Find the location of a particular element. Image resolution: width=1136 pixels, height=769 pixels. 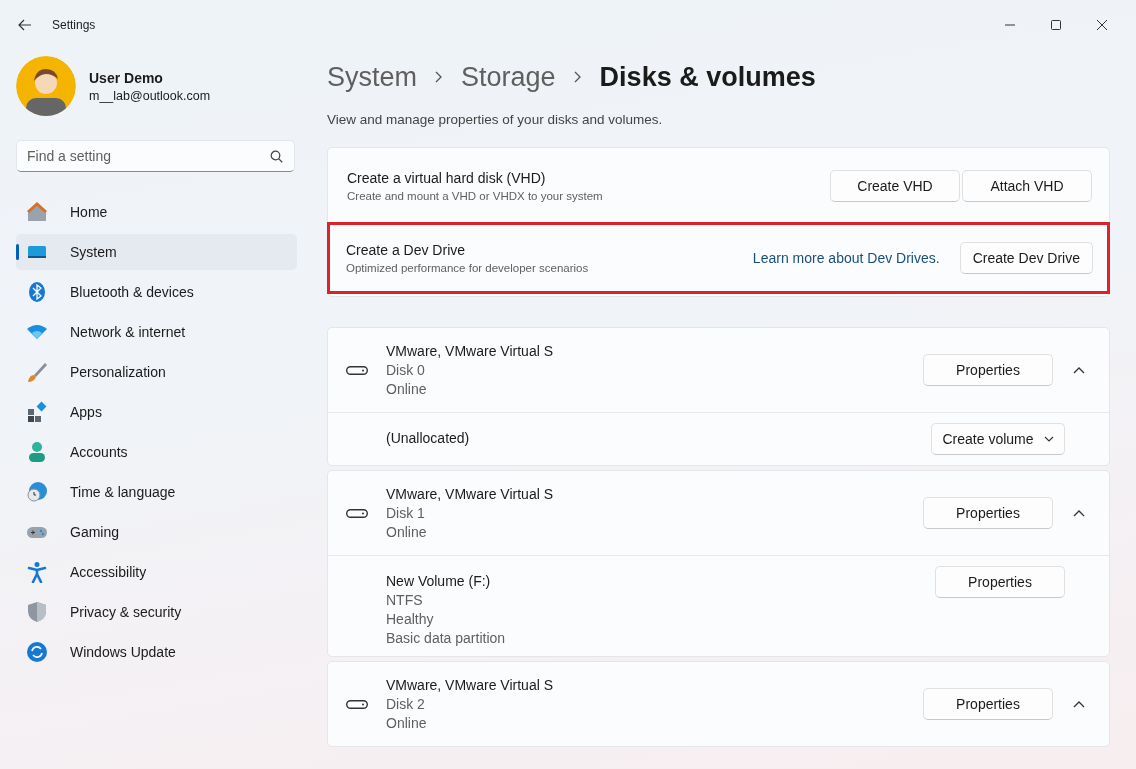

brush-icon is located at coordinates (37, 372).